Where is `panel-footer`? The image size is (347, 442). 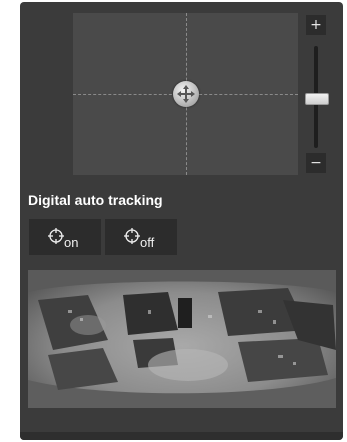
panel-footer is located at coordinates (181, 436).